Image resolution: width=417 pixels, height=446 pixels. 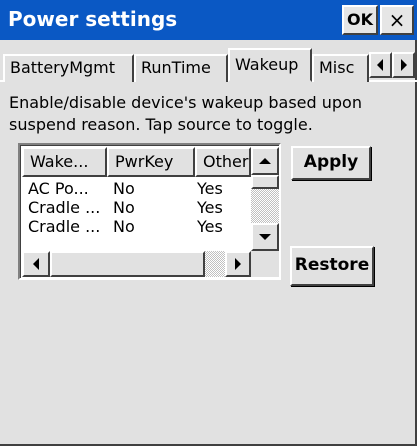 I want to click on horizontal-scrollbar, so click(x=136, y=264).